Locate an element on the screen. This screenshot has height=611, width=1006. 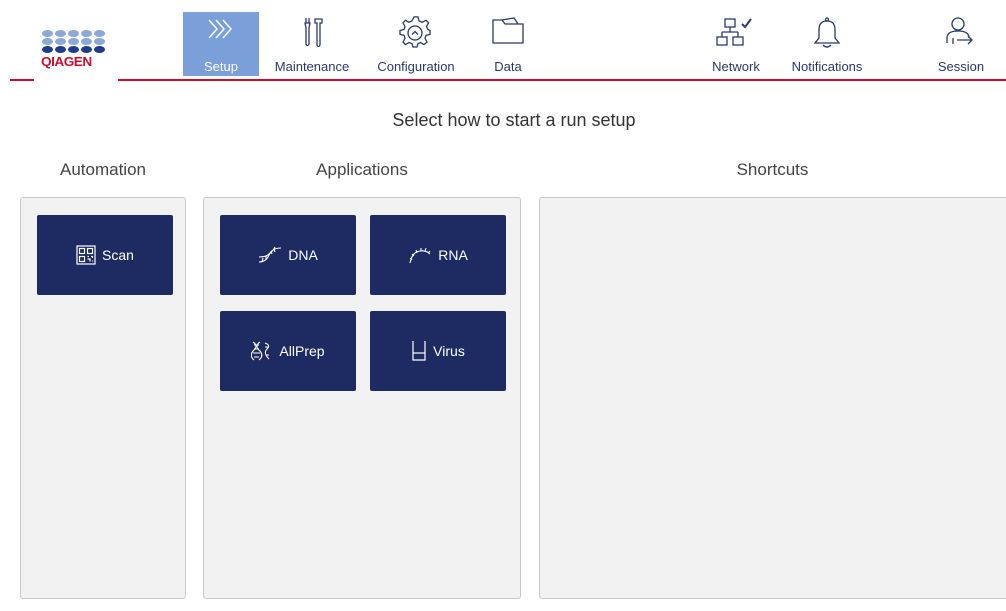
tube-icon is located at coordinates (419, 351).